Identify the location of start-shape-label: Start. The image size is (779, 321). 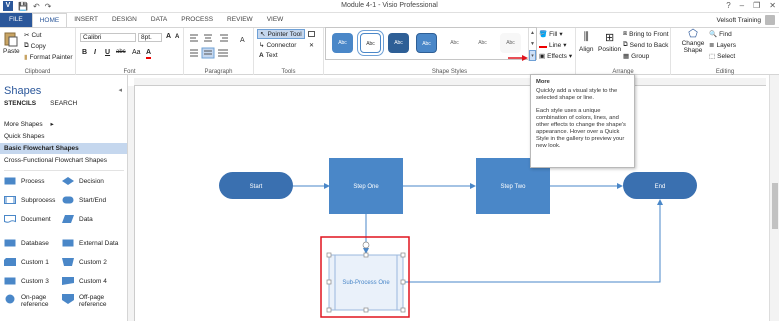
(256, 187).